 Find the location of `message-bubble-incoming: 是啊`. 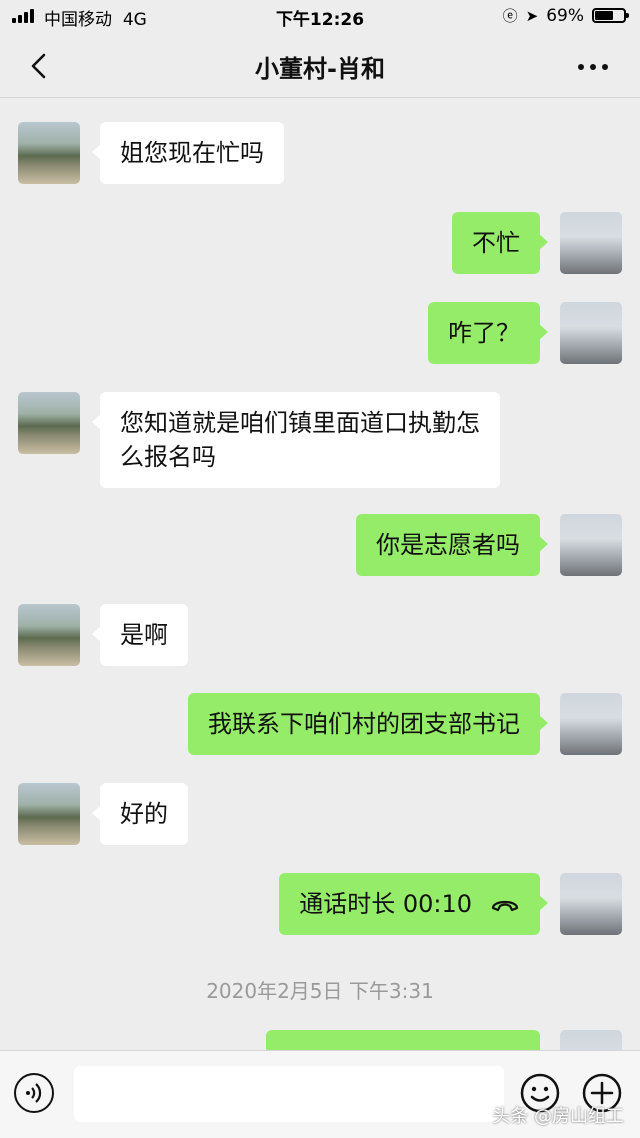

message-bubble-incoming: 是啊 is located at coordinates (140, 635).